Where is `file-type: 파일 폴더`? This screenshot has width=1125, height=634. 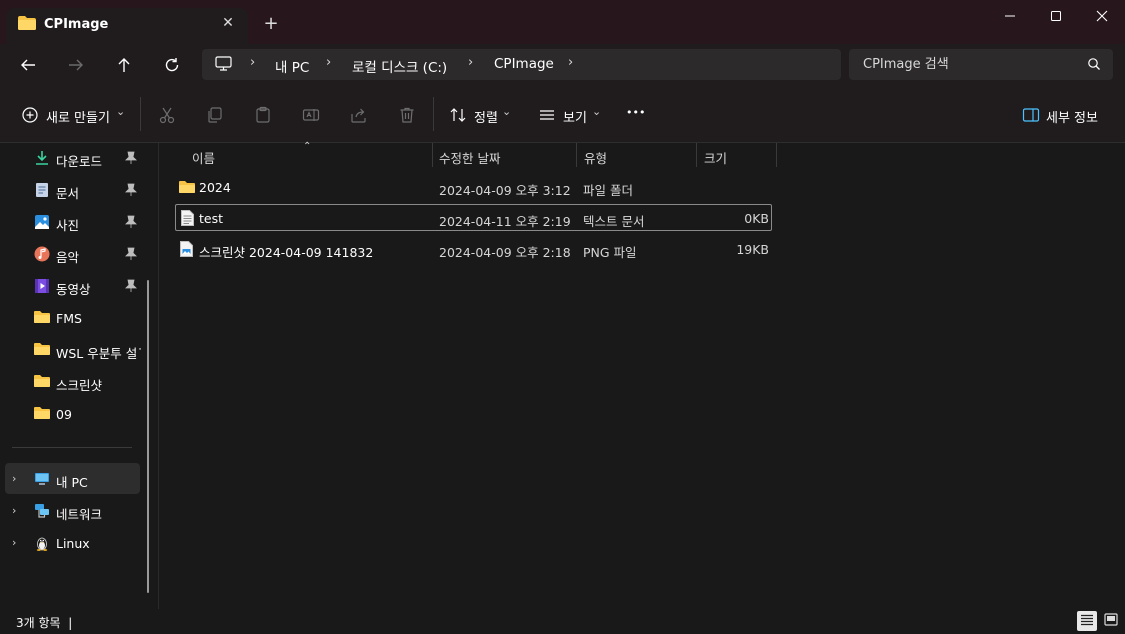 file-type: 파일 폴더 is located at coordinates (608, 190).